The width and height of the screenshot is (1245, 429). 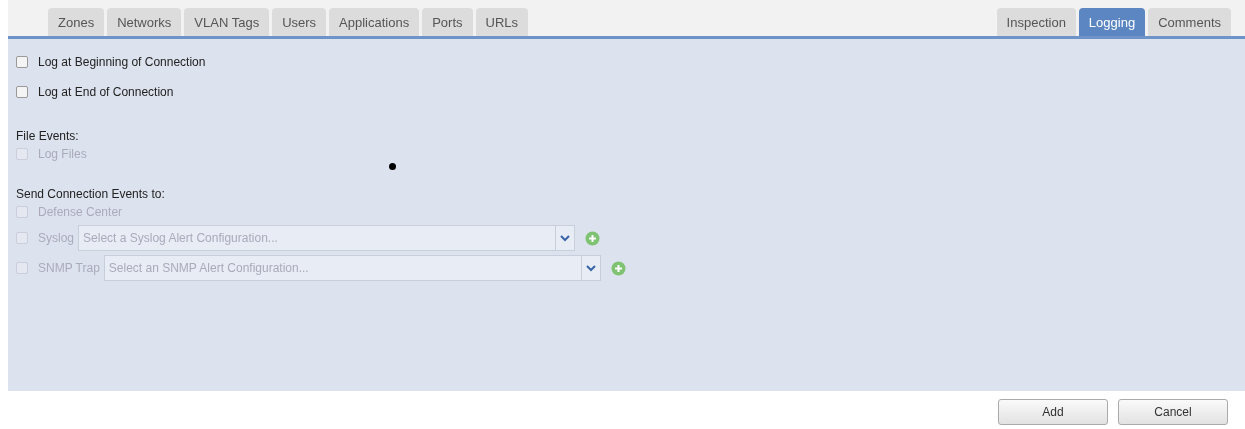 What do you see at coordinates (48, 136) in the screenshot?
I see `section-heading: File Events:` at bounding box center [48, 136].